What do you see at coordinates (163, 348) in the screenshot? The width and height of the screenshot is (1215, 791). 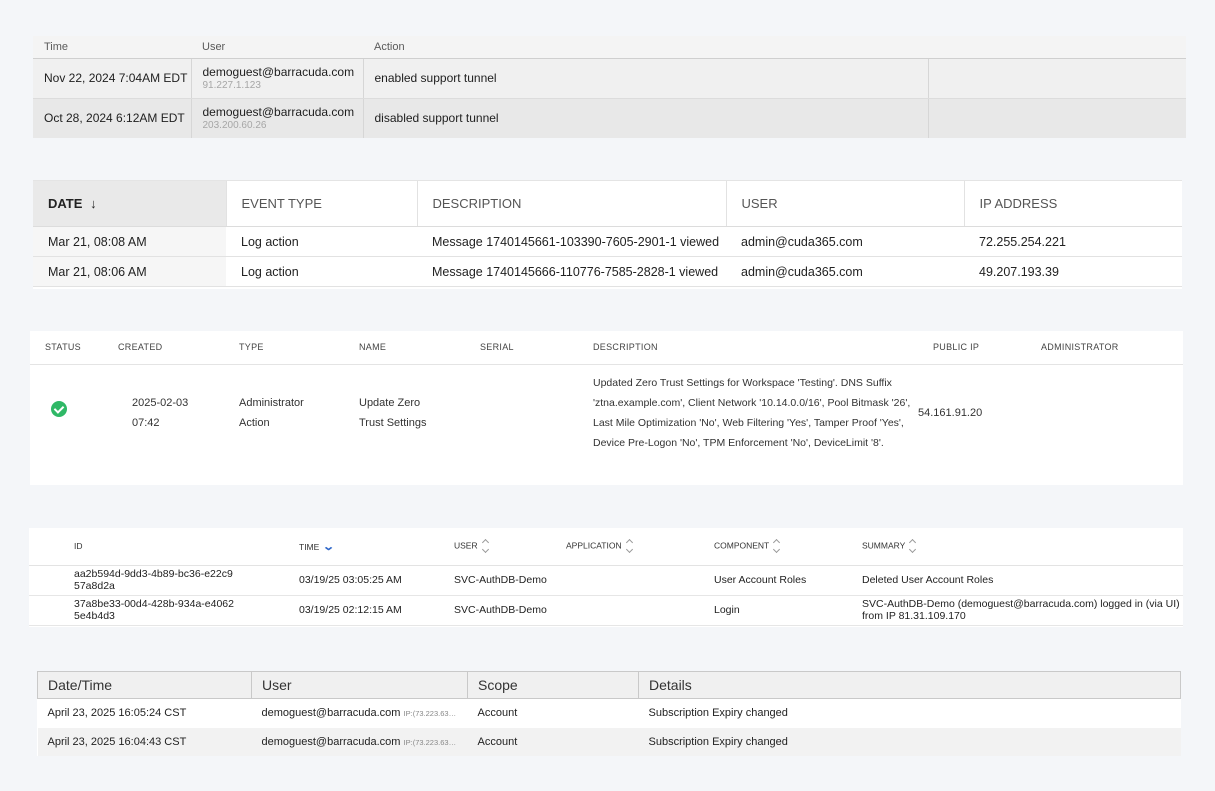 I see `column-header-created: CREATED` at bounding box center [163, 348].